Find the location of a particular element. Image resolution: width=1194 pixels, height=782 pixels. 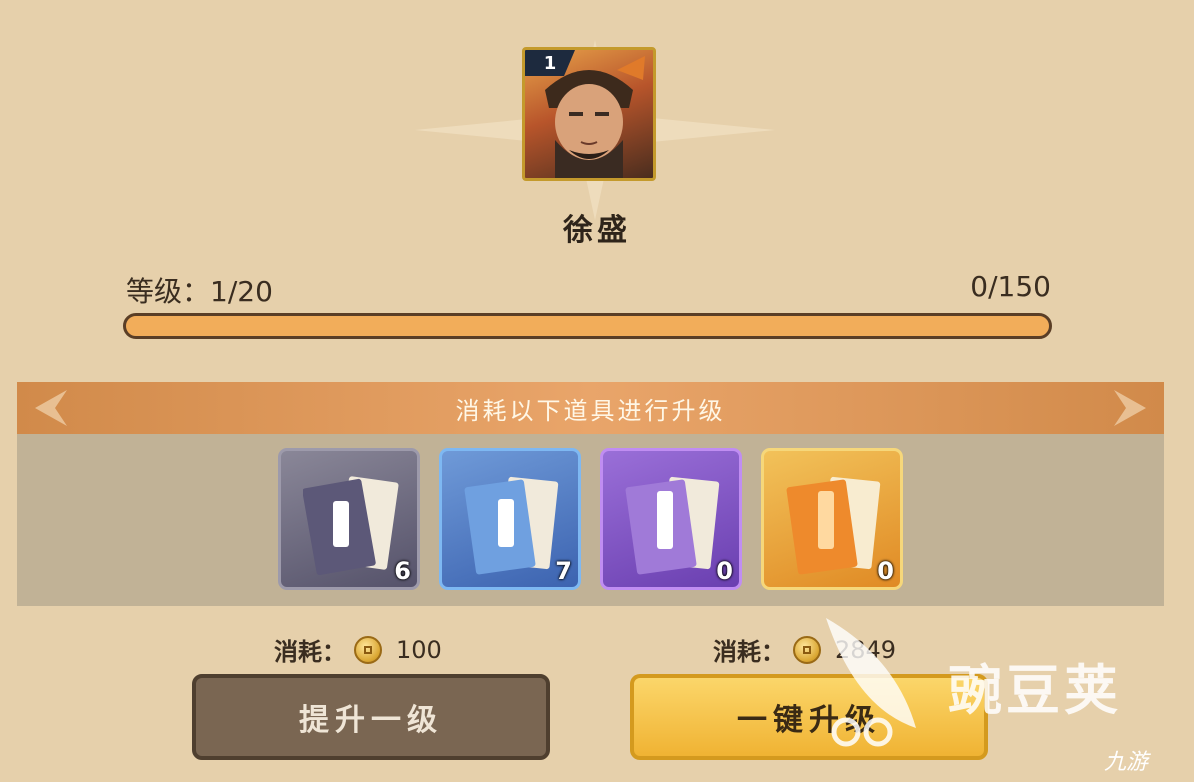

section-banner: 消耗以下道具进行升级 is located at coordinates (590, 408).